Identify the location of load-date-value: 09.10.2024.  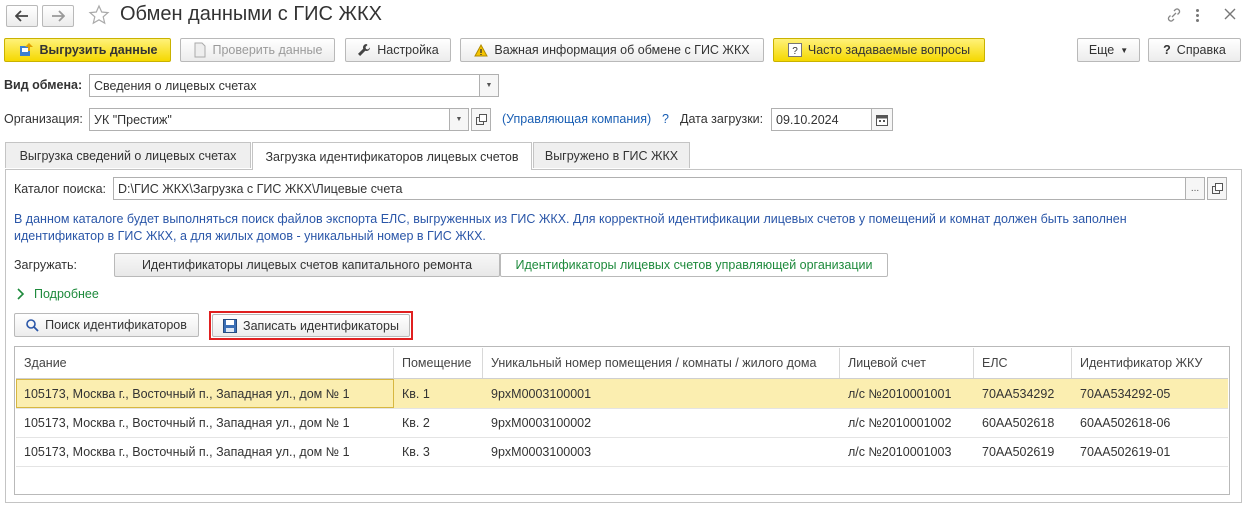
(807, 119).